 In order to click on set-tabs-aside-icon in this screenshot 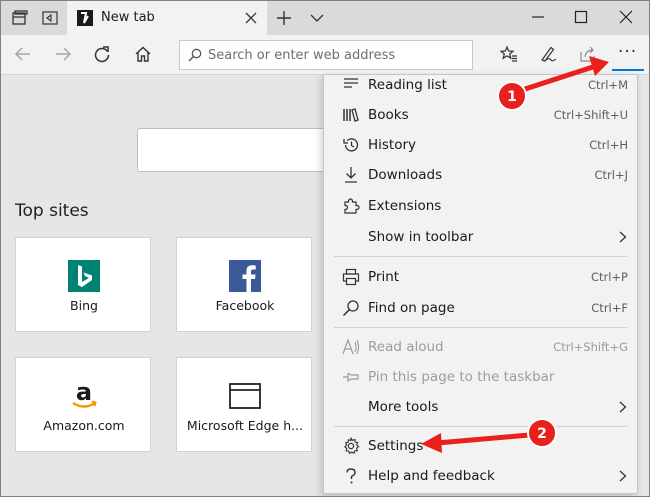, I will do `click(50, 18)`.